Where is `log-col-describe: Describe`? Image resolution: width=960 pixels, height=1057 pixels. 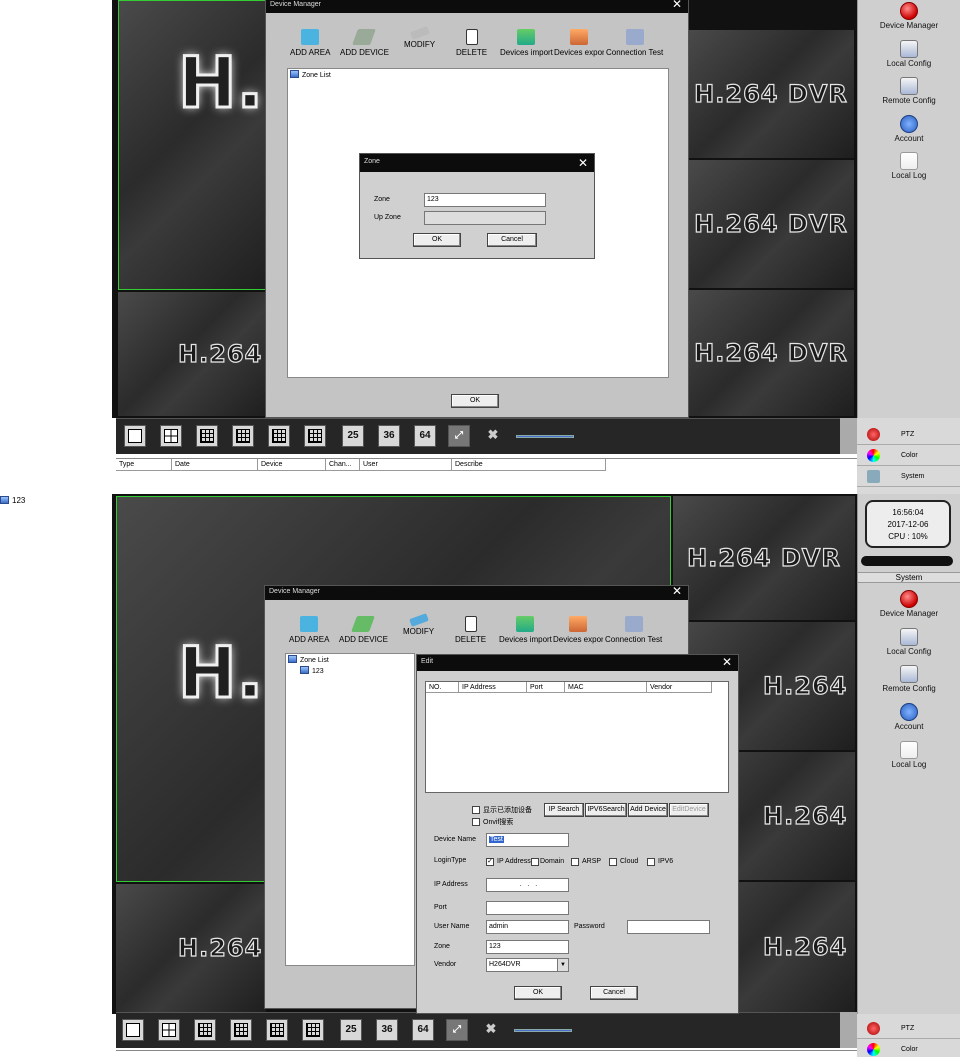
log-col-describe: Describe is located at coordinates (529, 465).